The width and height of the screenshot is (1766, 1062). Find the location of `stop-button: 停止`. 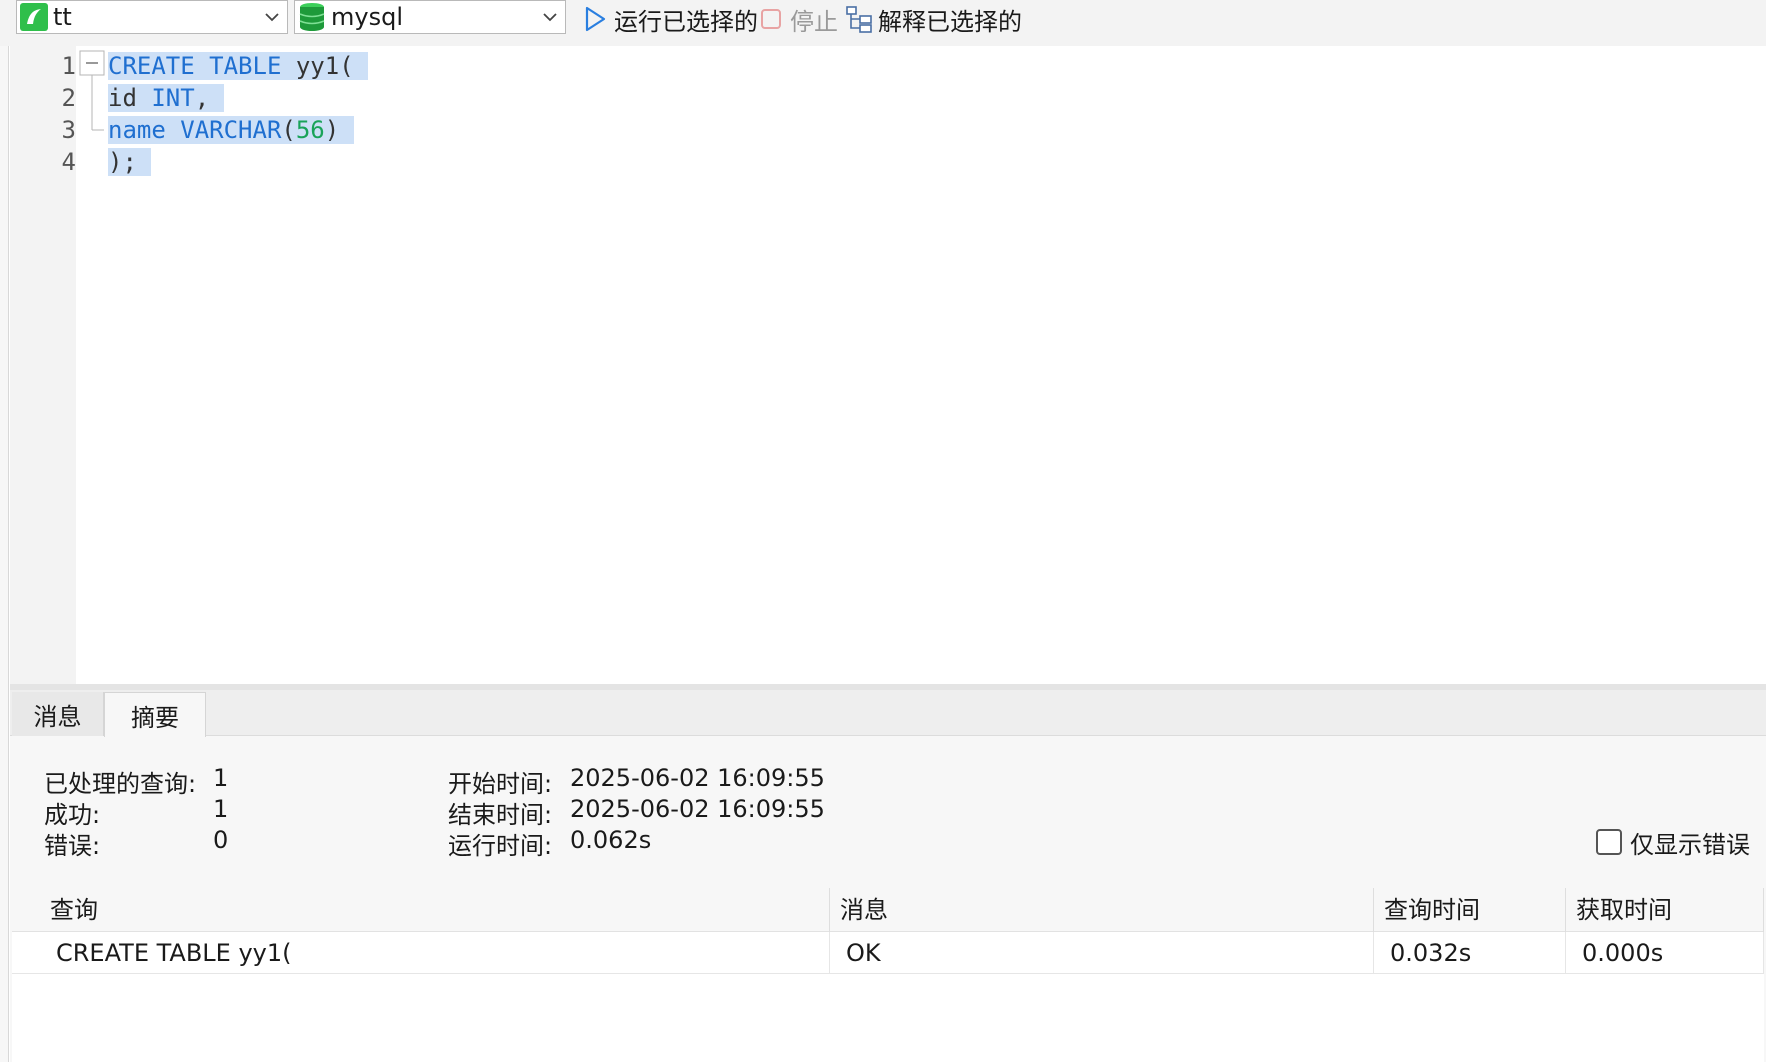

stop-button: 停止 is located at coordinates (797, 19).